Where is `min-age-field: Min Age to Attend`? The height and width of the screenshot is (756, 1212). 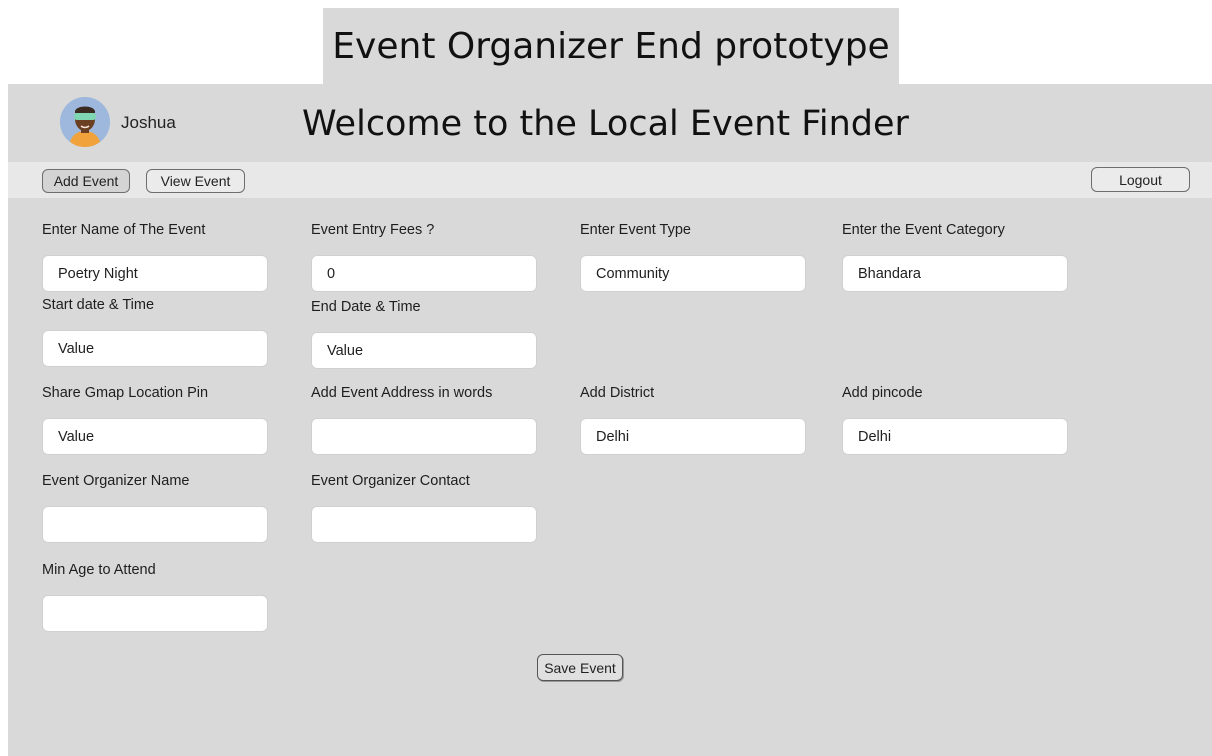
min-age-field: Min Age to Attend is located at coordinates (155, 597).